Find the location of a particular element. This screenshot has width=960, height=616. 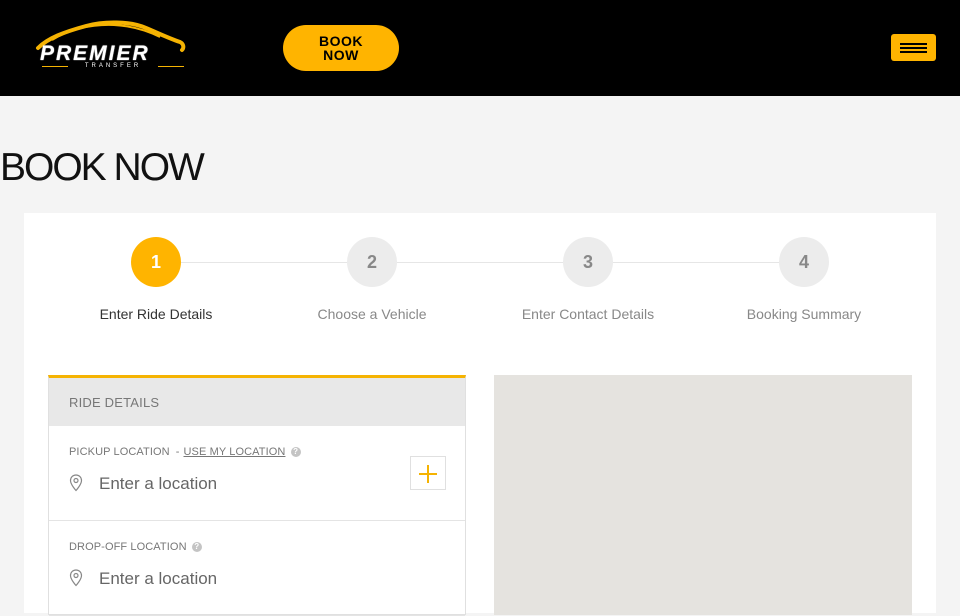

logo-subtitle: TRANSFER is located at coordinates (113, 66).